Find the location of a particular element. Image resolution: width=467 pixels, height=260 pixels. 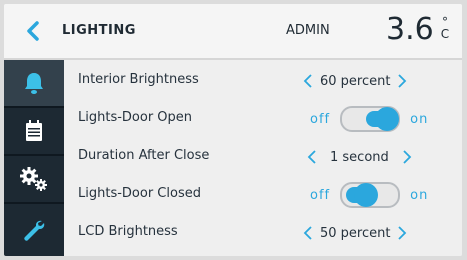

setting-label: Lights-Door Closed is located at coordinates (139, 193).